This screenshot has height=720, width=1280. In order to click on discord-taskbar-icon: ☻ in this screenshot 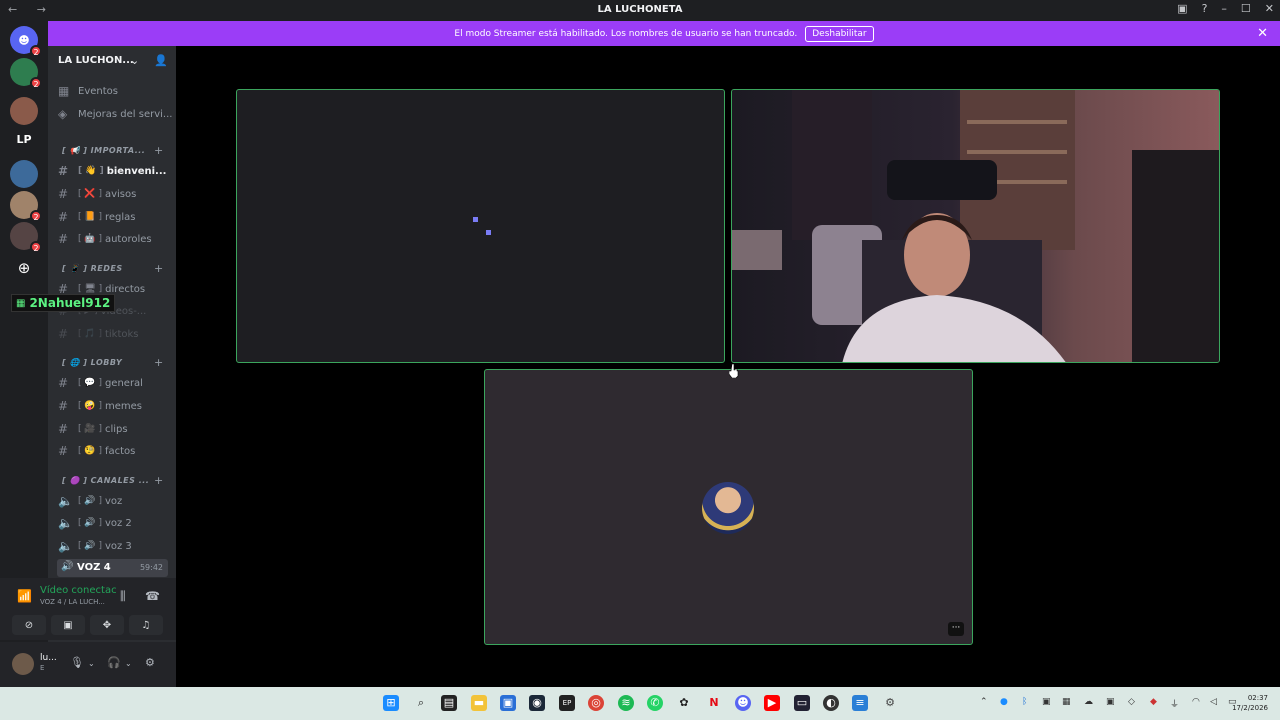, I will do `click(743, 703)`.